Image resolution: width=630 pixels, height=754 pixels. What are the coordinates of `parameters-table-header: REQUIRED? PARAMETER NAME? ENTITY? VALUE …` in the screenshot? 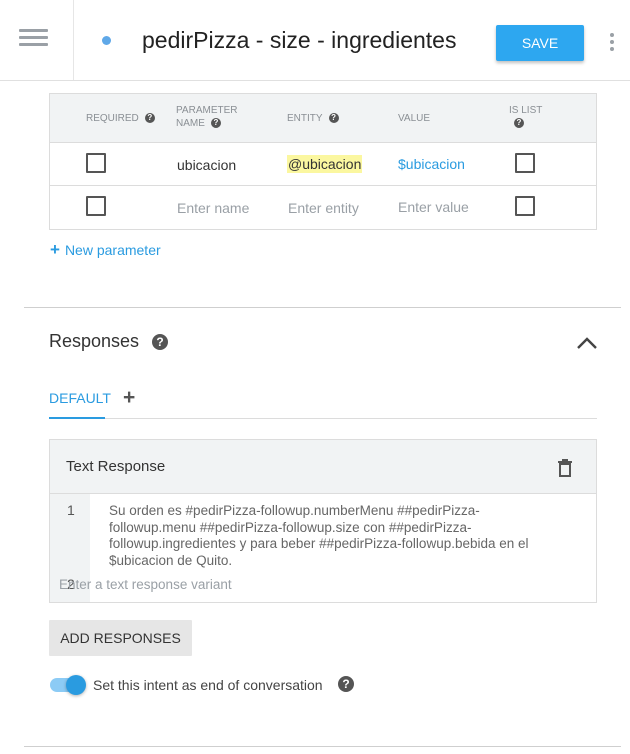 It's located at (323, 118).